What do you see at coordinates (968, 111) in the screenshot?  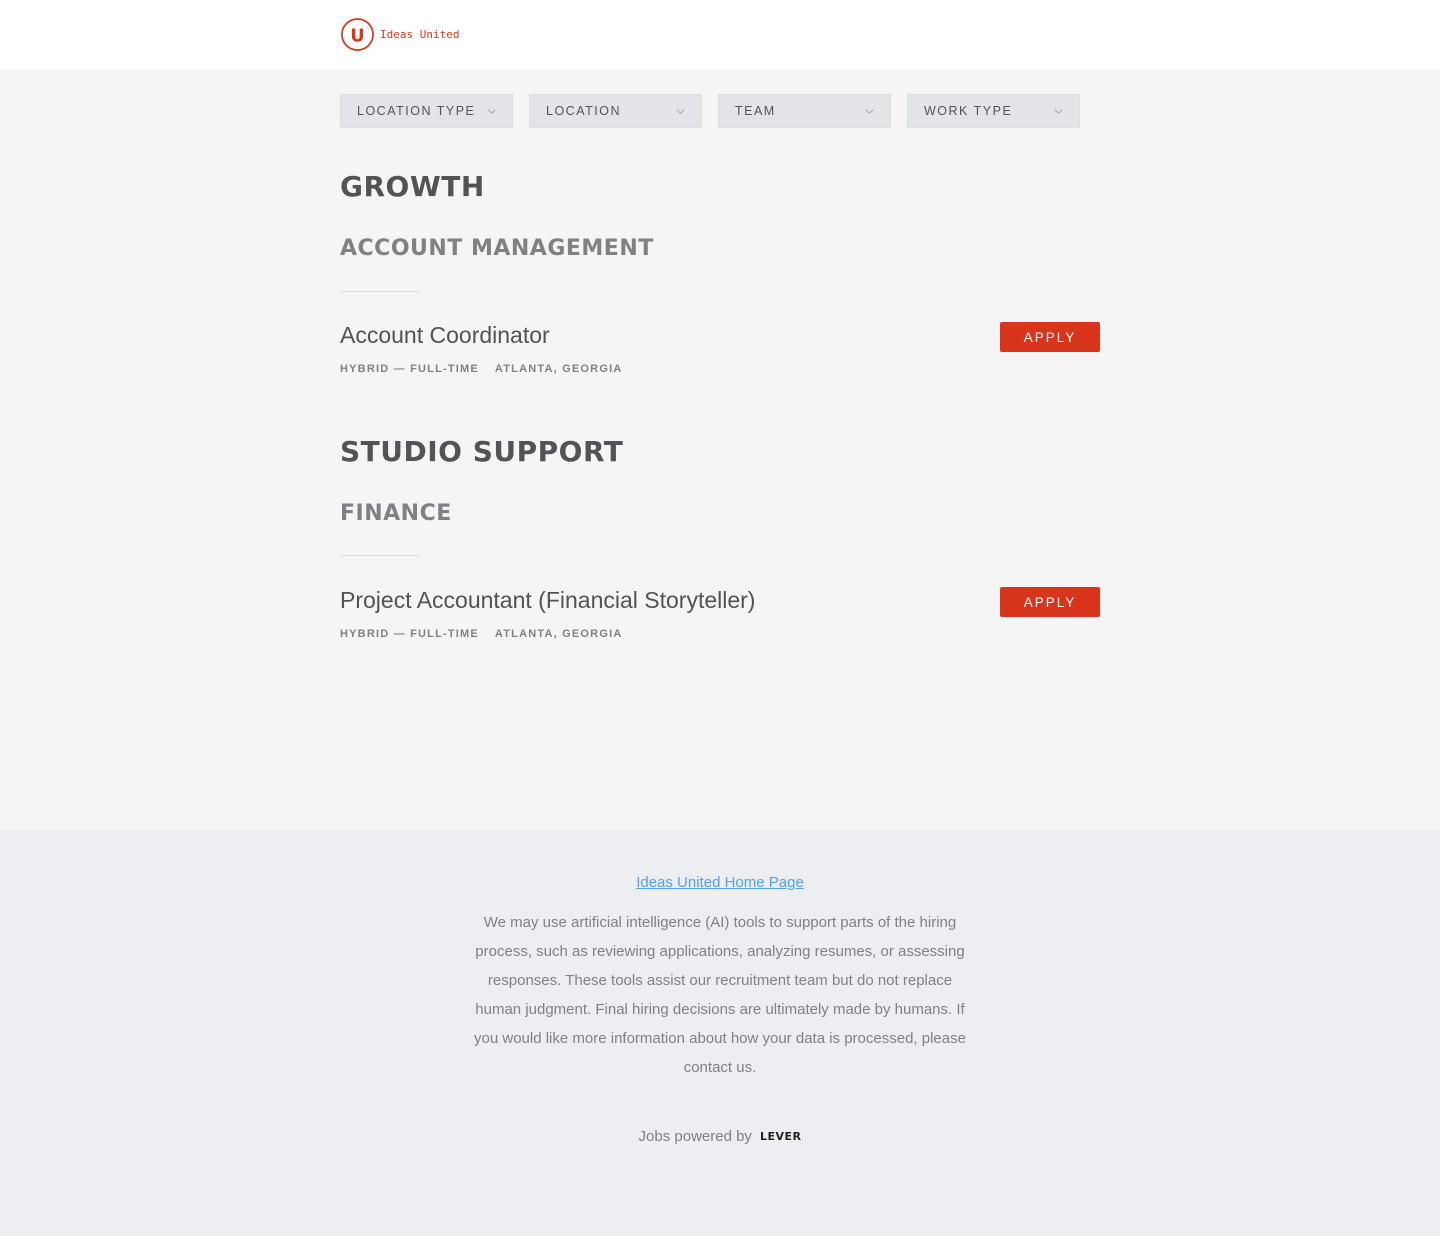 I see `filter-label: WORK TYPE` at bounding box center [968, 111].